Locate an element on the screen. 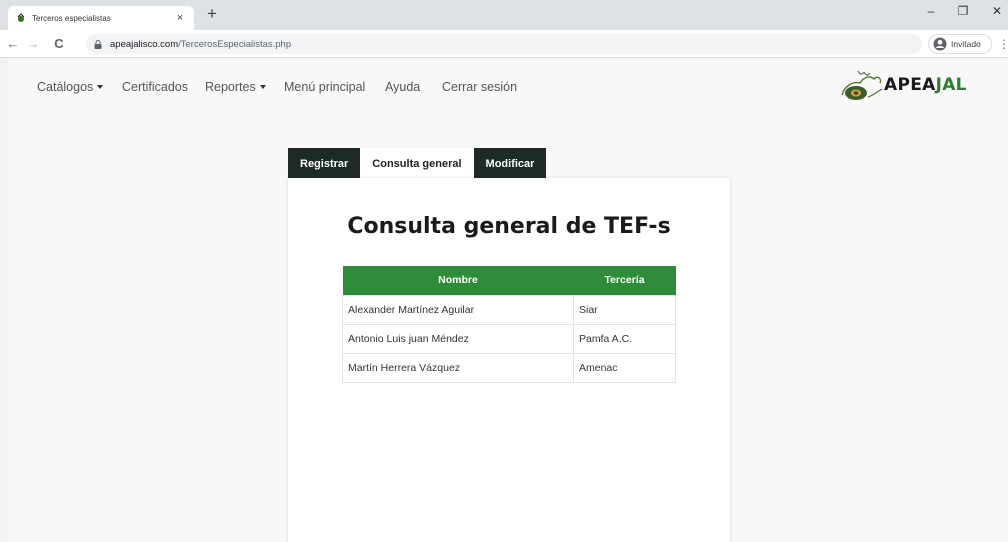  table-header-row: Nombre Tercería is located at coordinates (509, 280).